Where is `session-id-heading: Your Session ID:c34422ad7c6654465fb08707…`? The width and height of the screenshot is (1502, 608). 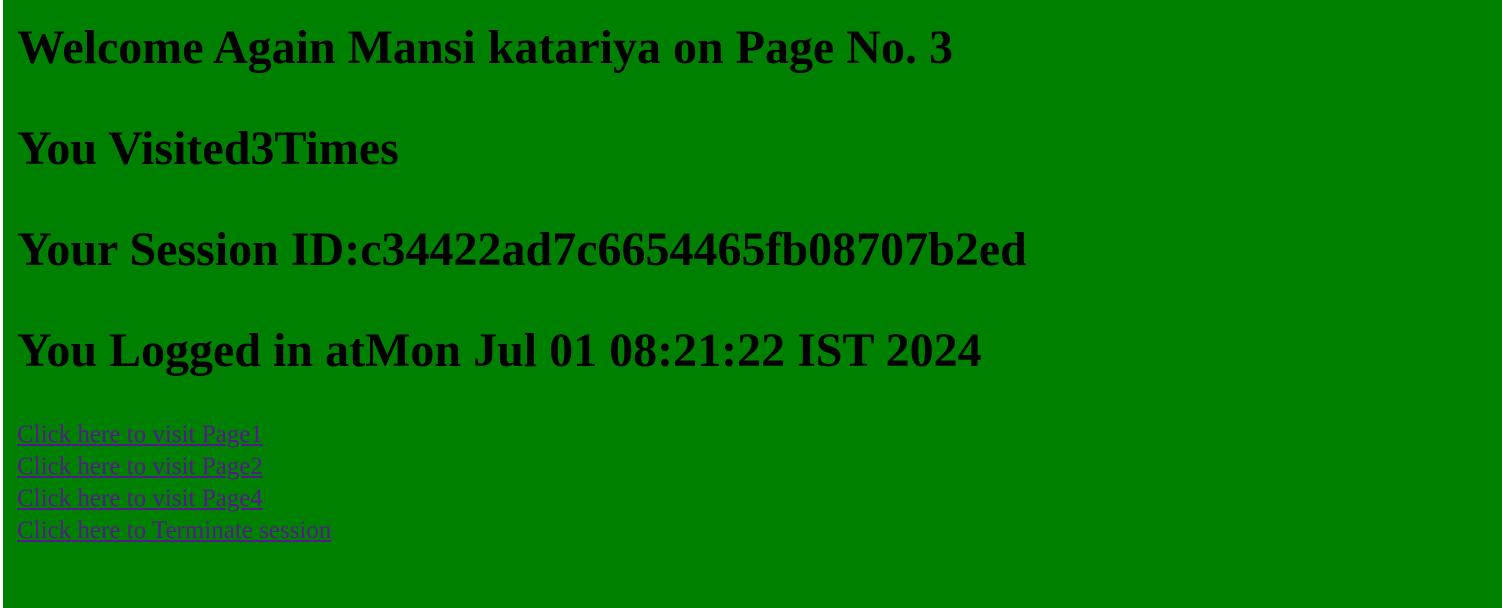
session-id-heading: Your Session ID:c34422ad7c6654465fb08707… is located at coordinates (522, 249).